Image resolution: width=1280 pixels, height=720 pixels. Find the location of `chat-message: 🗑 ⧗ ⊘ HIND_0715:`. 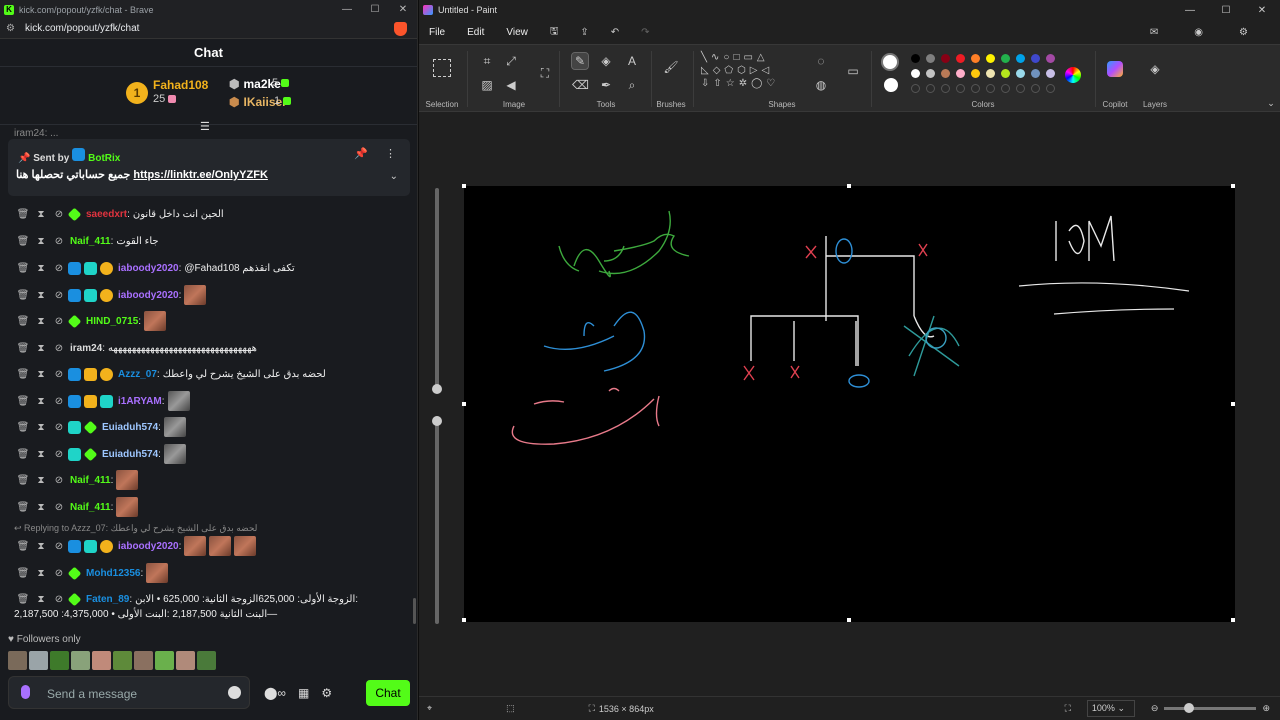

chat-message: 🗑 ⧗ ⊘ HIND_0715: is located at coordinates (209, 321).